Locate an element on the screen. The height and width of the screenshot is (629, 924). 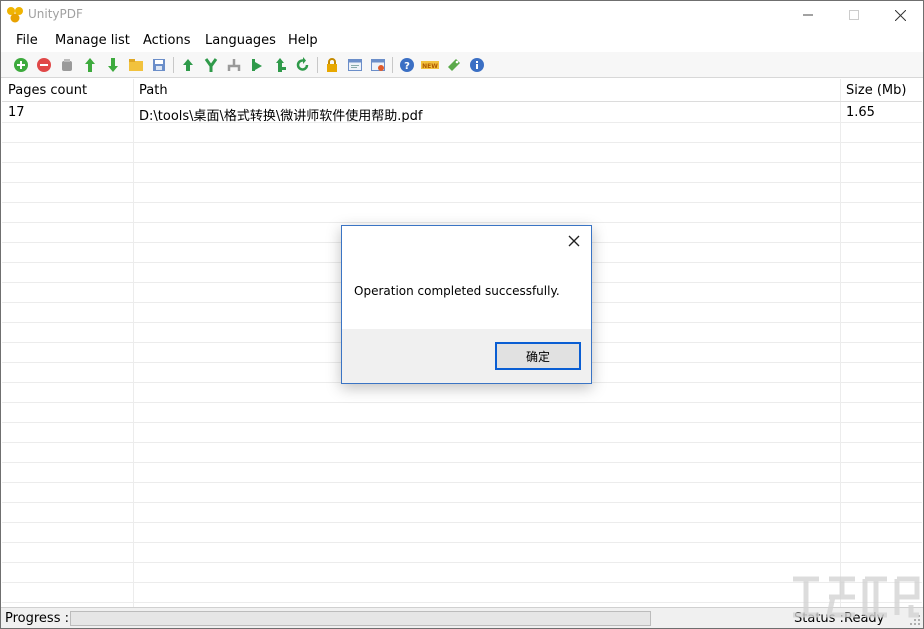
cell-path: D:\tools\桌面\格式转换\微讲师软件使用帮助.pdf is located at coordinates (281, 116).